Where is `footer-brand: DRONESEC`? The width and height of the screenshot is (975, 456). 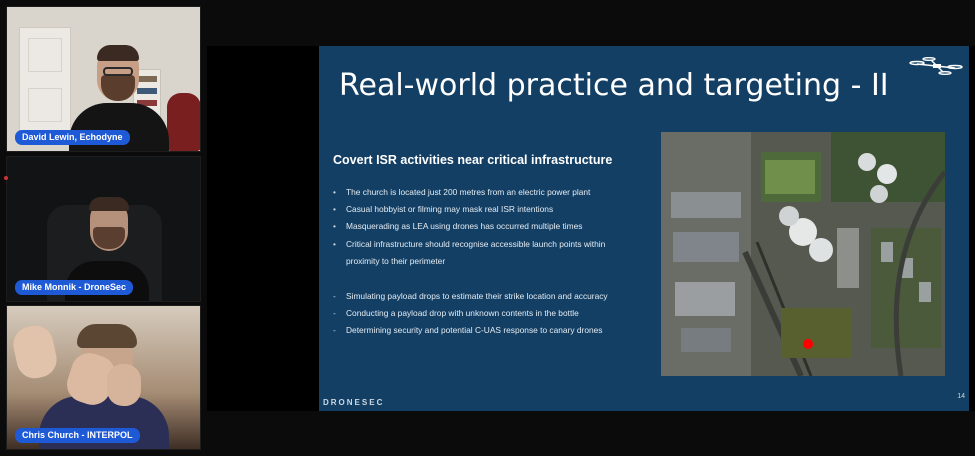 footer-brand: DRONESEC is located at coordinates (354, 402).